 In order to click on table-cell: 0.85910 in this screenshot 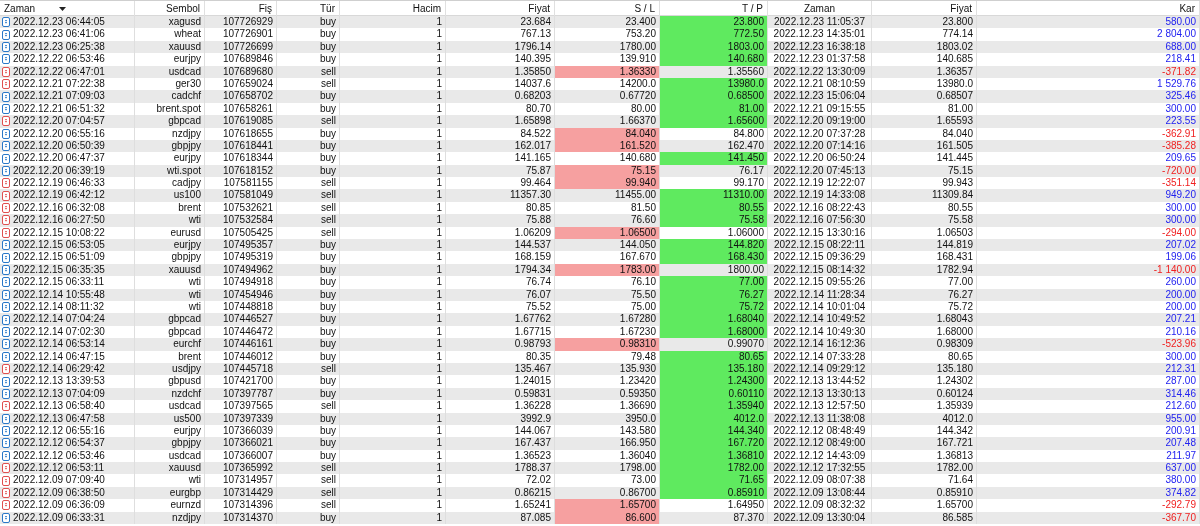, I will do `click(924, 493)`.